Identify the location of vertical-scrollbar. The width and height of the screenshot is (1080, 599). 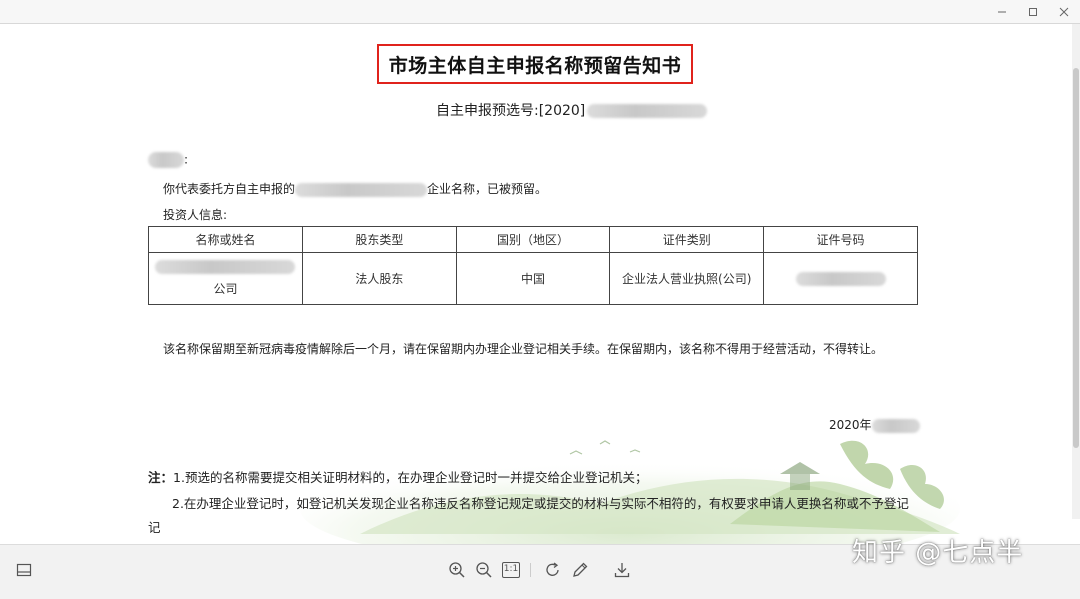
(1076, 271).